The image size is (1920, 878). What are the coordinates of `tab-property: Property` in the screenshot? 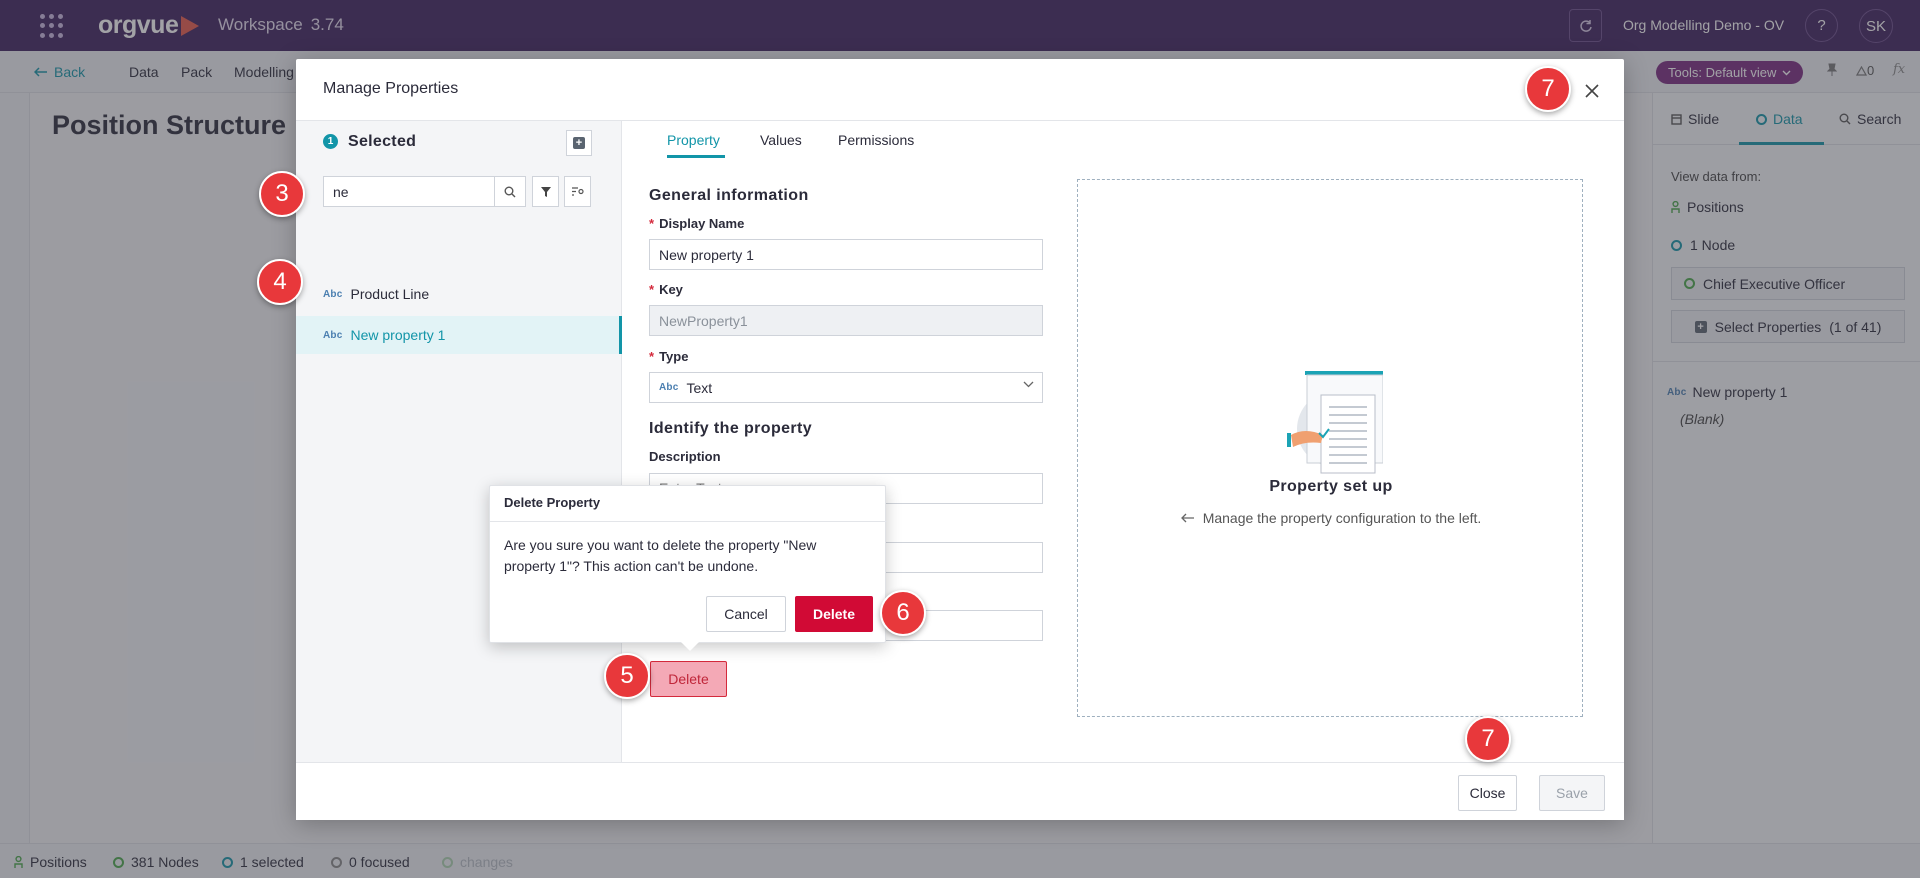 It's located at (693, 140).